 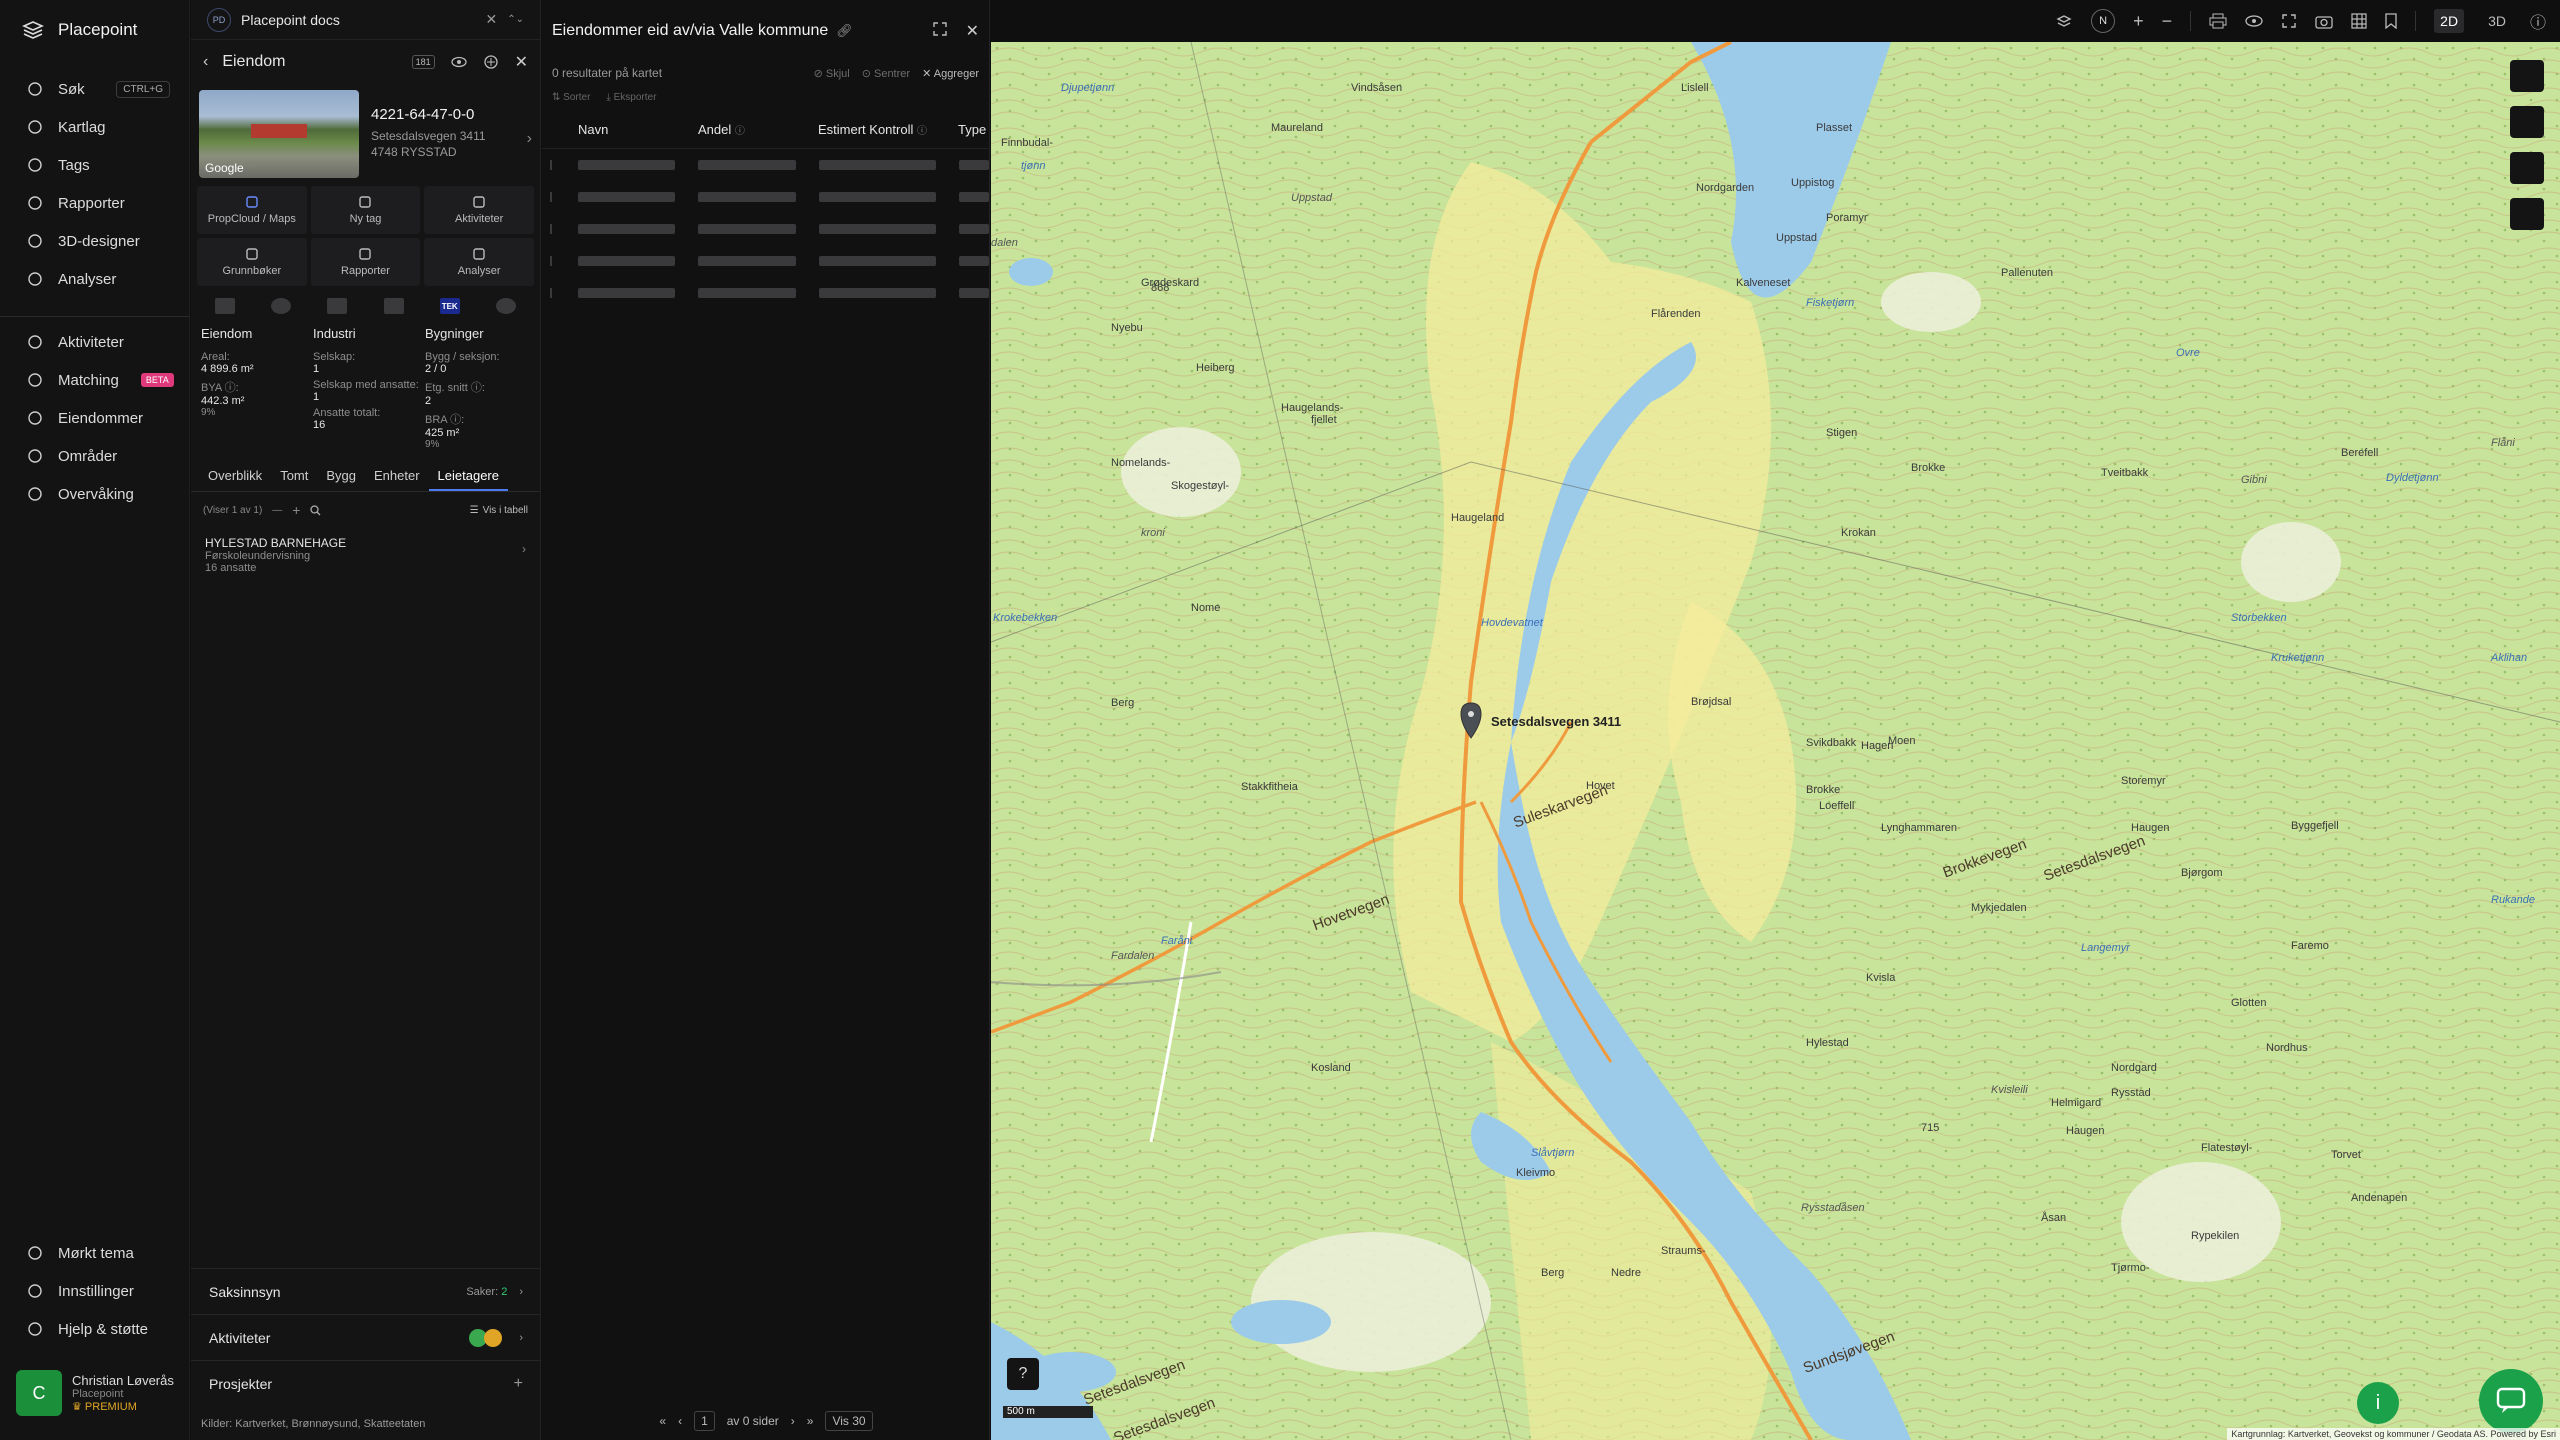 I want to click on per-page-select: Vis 30, so click(x=849, y=1421).